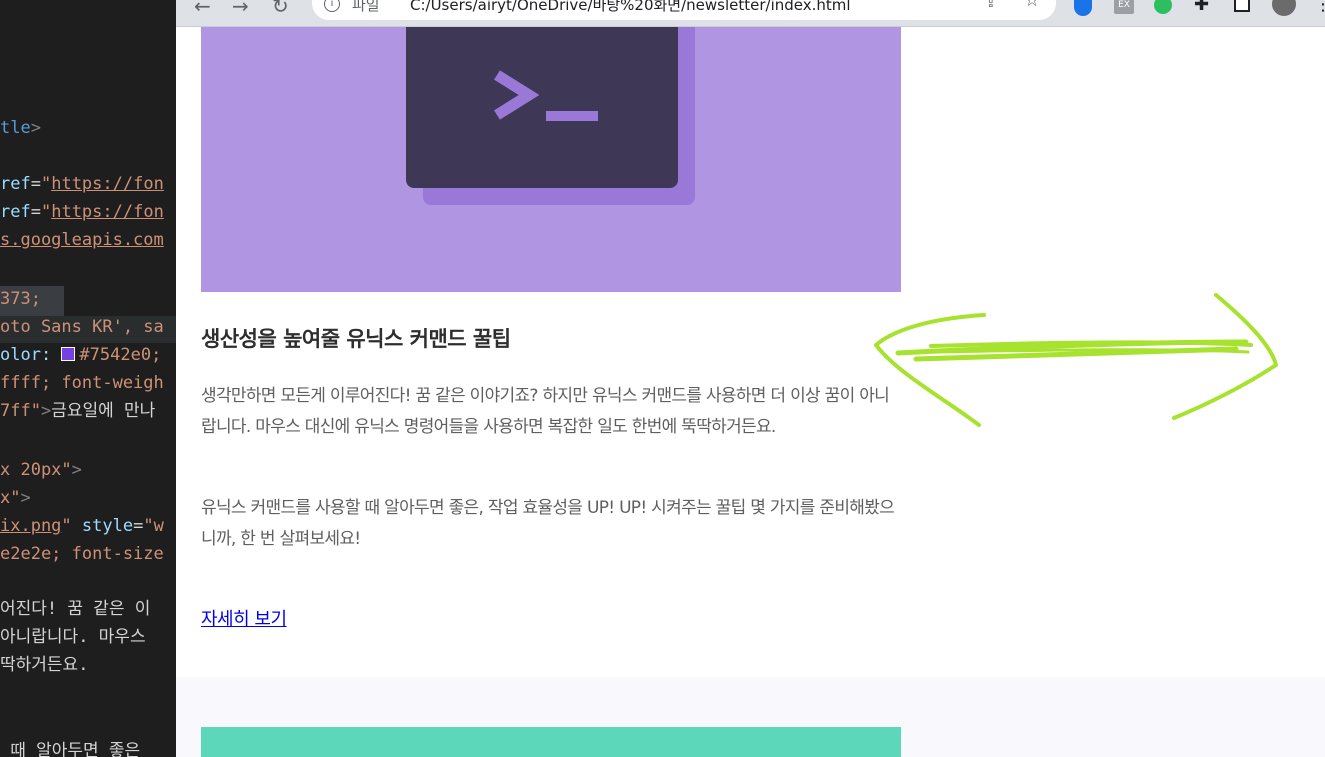  What do you see at coordinates (990, 5) in the screenshot?
I see `share-icon: ⇪` at bounding box center [990, 5].